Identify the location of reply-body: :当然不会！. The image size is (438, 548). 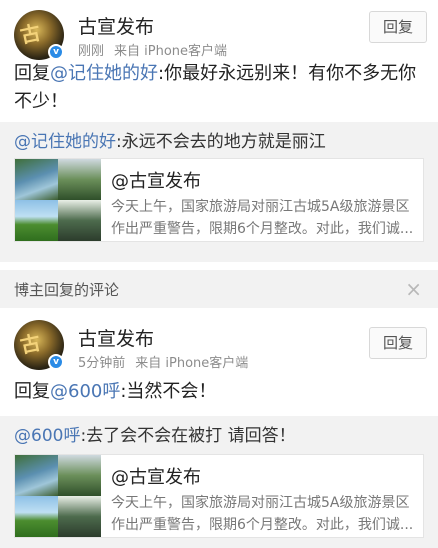
(168, 391).